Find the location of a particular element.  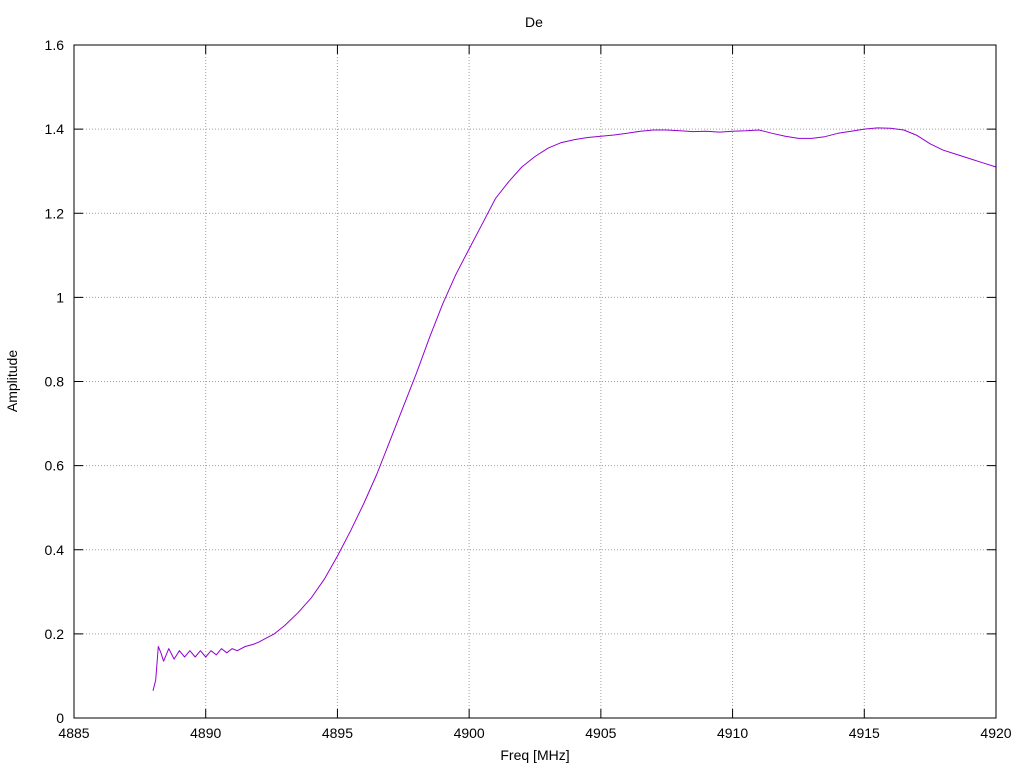

y-tick-label: 0.4 is located at coordinates (55, 550).